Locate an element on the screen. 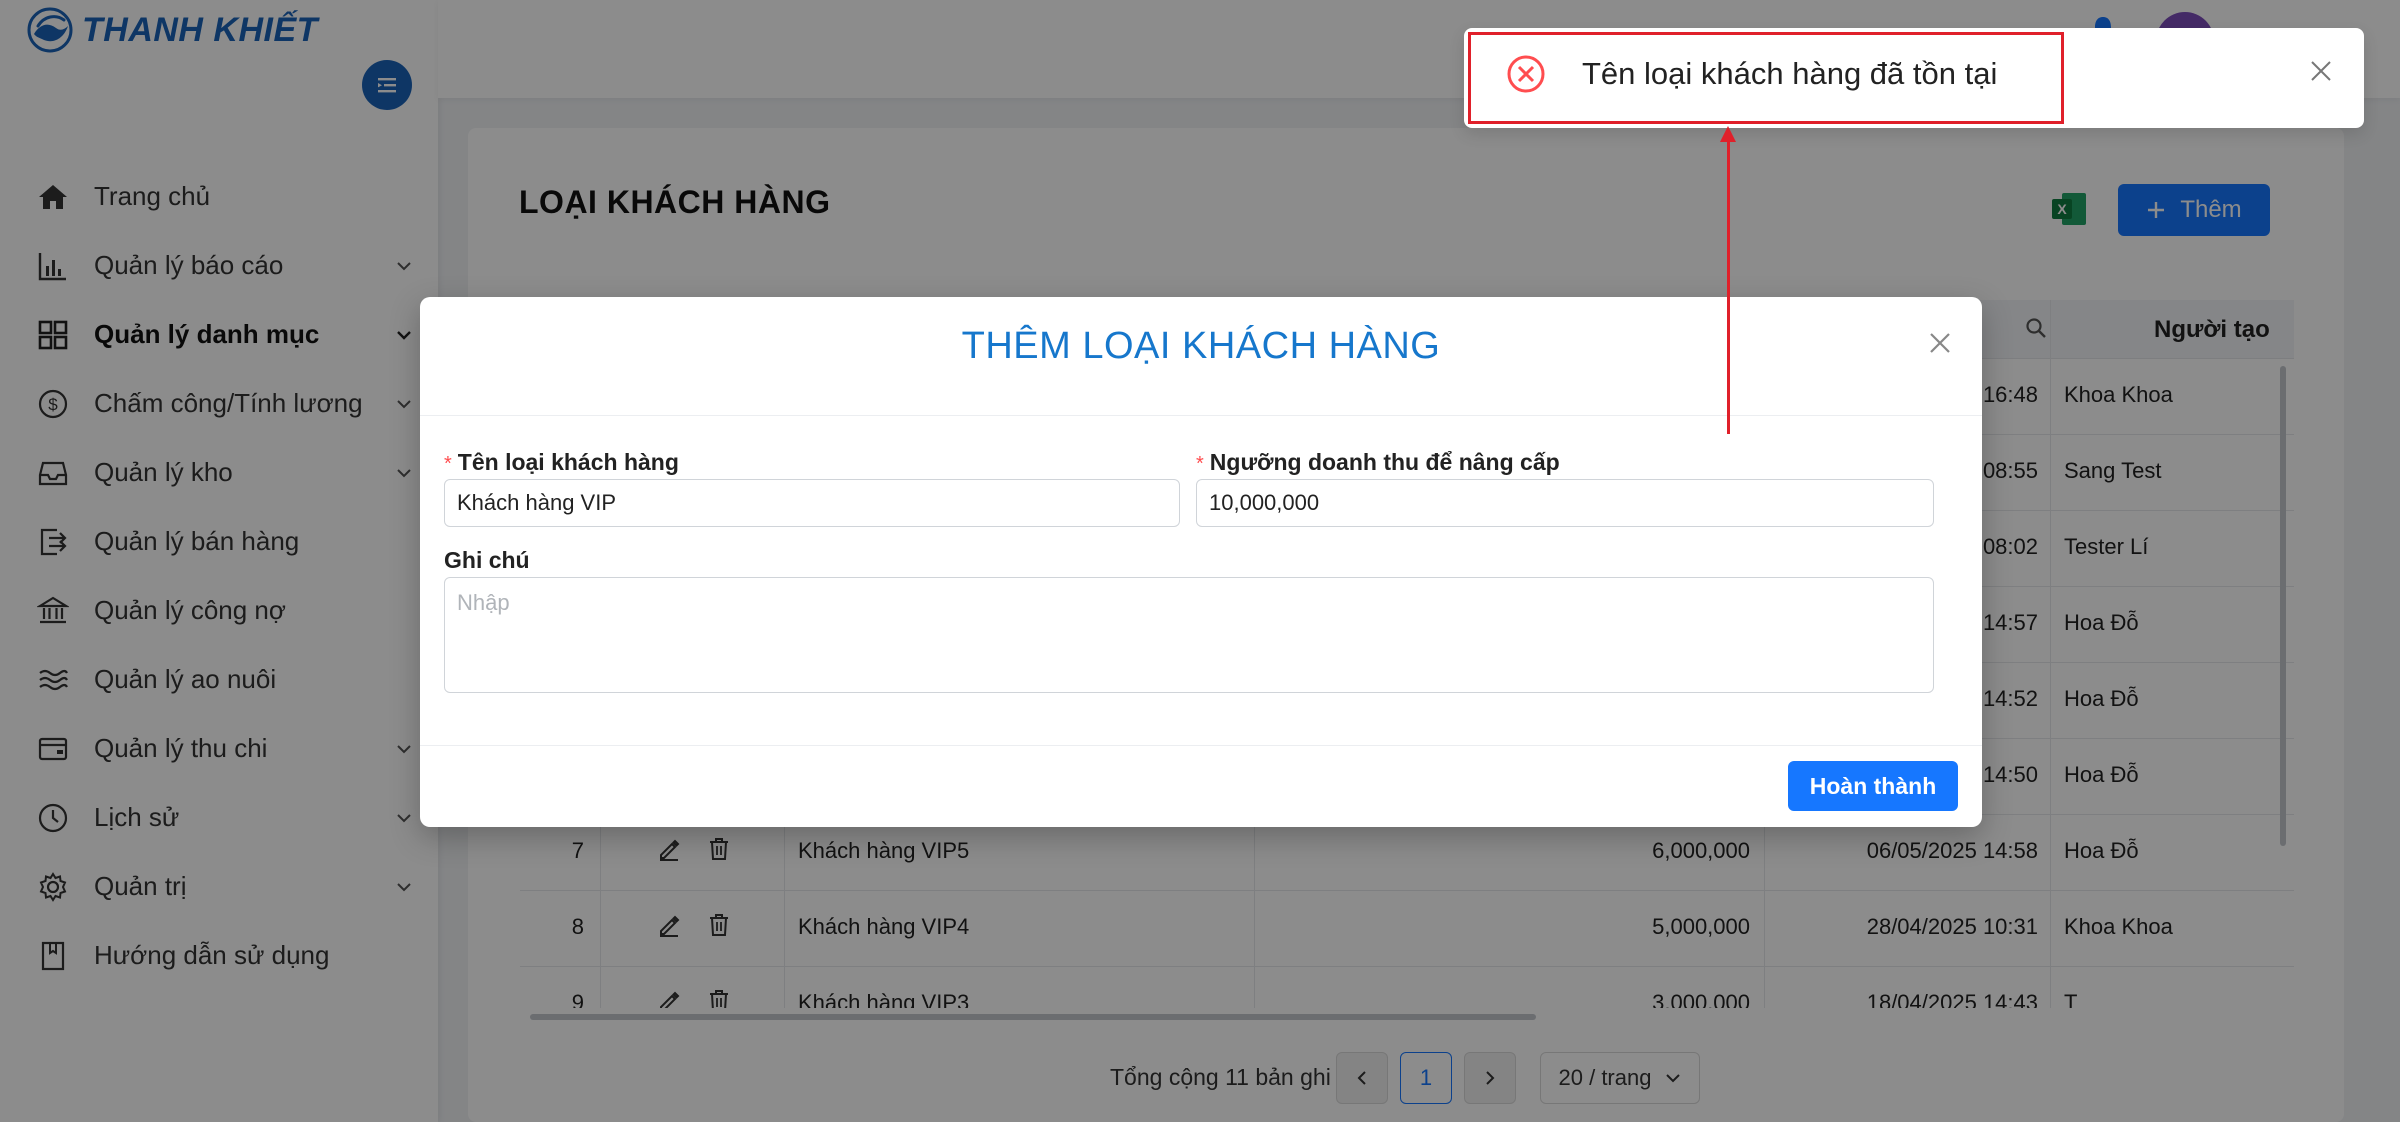  modal-close-button is located at coordinates (1940, 343).